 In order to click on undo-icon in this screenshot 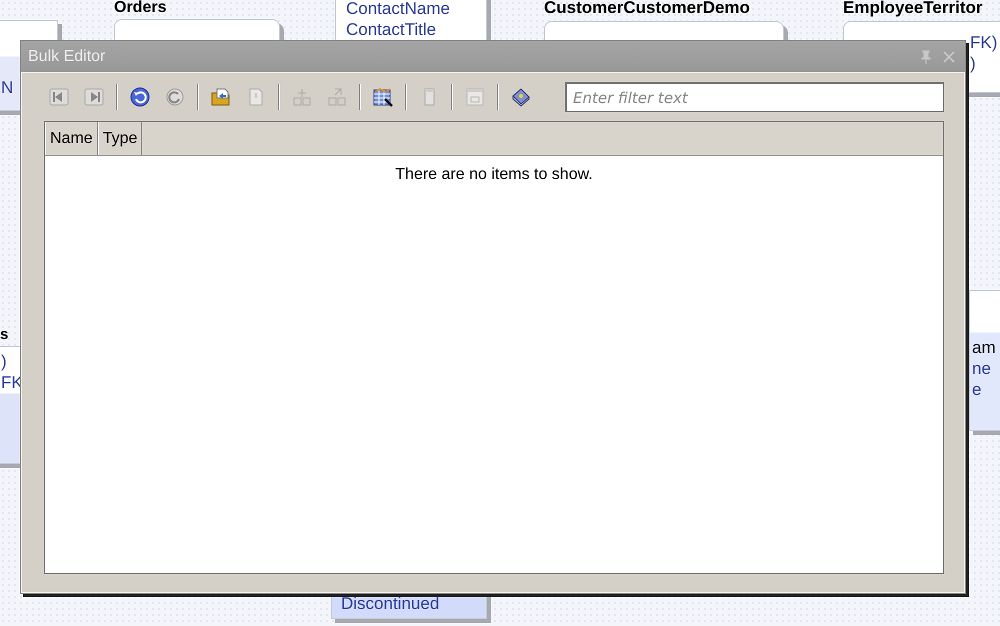, I will do `click(140, 97)`.